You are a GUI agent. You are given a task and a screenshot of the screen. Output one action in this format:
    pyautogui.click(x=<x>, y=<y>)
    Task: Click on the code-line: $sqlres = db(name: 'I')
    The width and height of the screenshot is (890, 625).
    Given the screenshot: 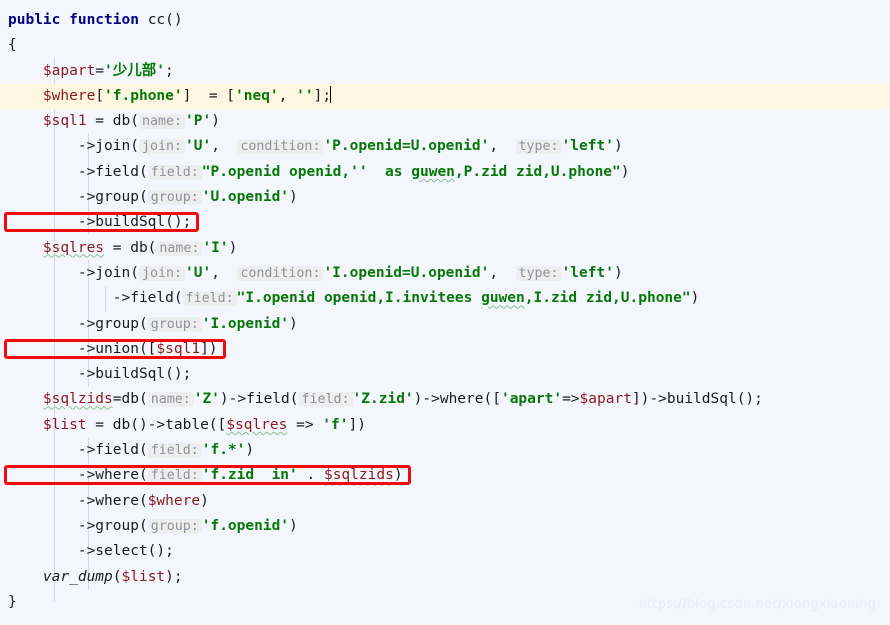 What is the action you would take?
    pyautogui.click(x=445, y=248)
    